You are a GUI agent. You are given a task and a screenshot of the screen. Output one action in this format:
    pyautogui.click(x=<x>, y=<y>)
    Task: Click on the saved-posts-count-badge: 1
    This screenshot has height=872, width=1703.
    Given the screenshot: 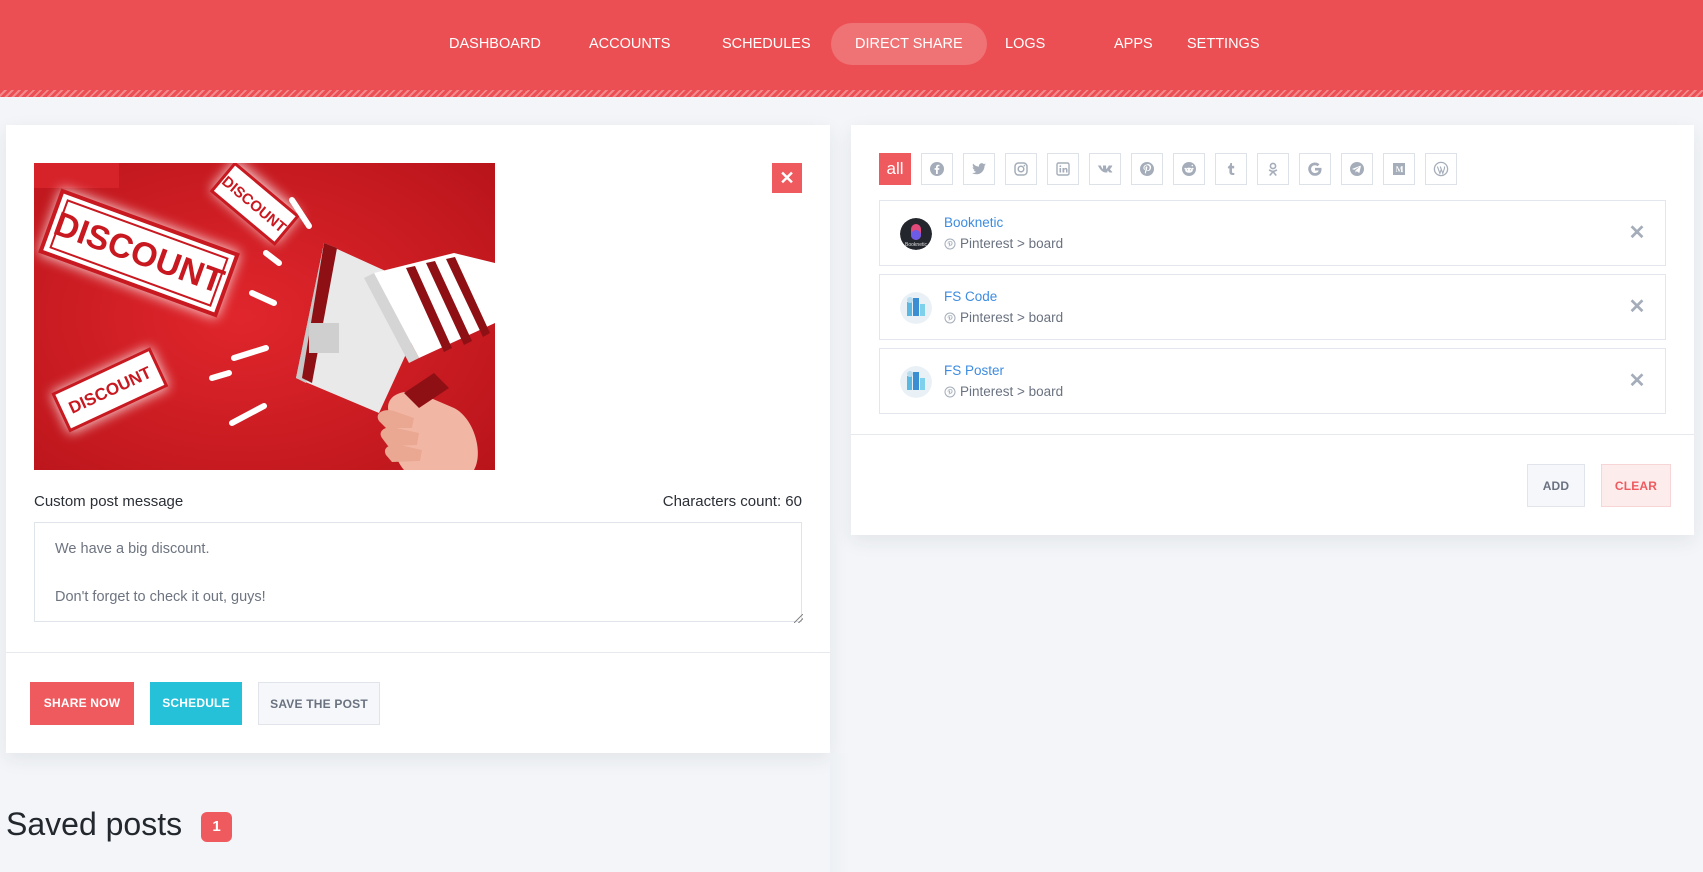 What is the action you would take?
    pyautogui.click(x=216, y=827)
    